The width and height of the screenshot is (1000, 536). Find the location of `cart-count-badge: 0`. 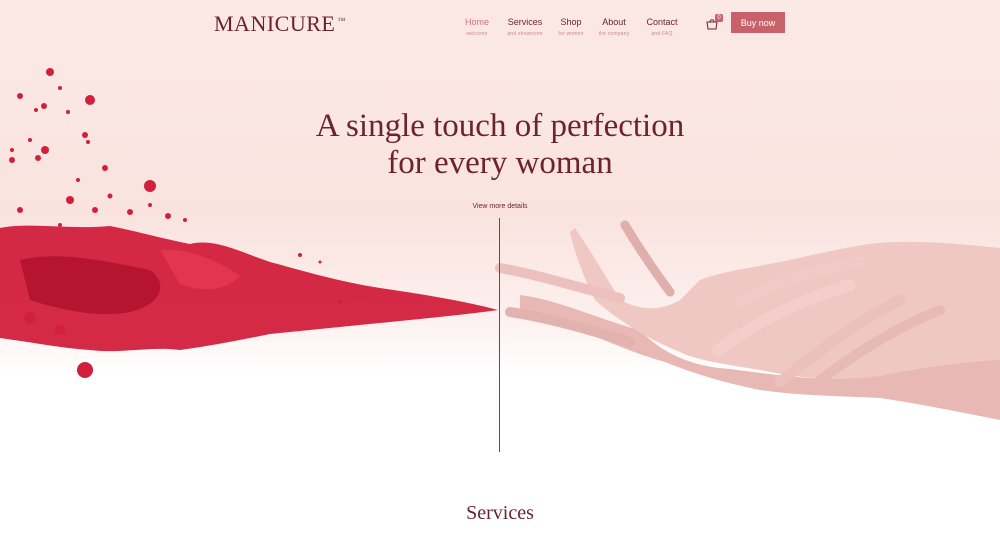

cart-count-badge: 0 is located at coordinates (719, 18).